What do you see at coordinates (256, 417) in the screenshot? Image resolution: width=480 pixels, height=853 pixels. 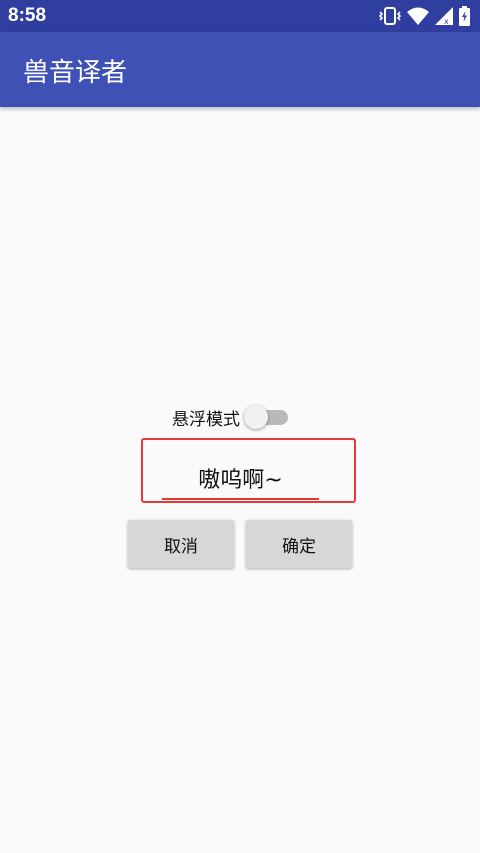 I see `switch-thumb` at bounding box center [256, 417].